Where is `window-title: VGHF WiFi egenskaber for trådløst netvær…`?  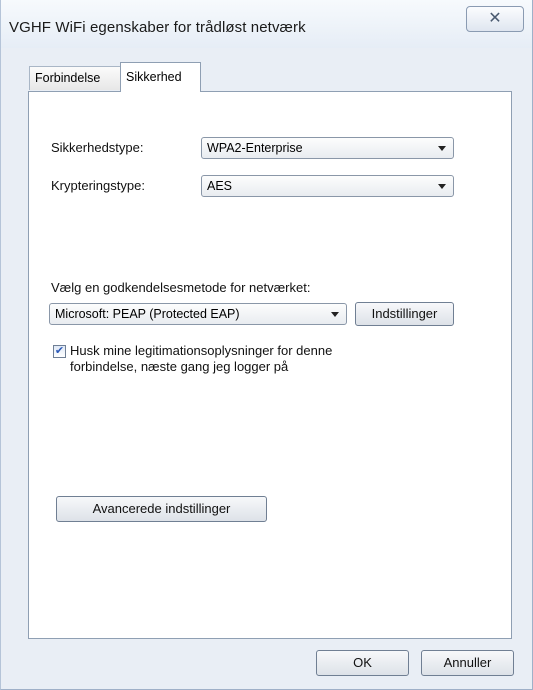 window-title: VGHF WiFi egenskaber for trådløst netvær… is located at coordinates (157, 27).